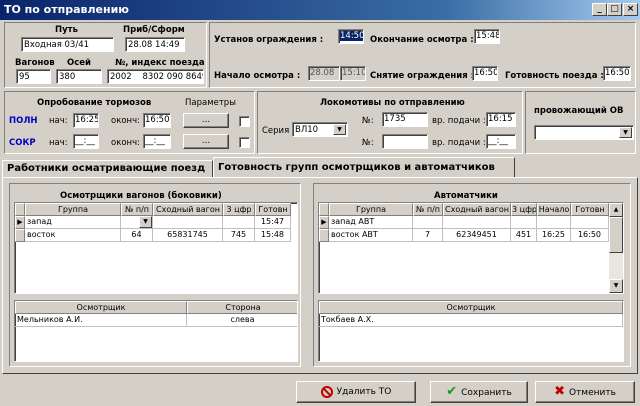 The image size is (640, 406). Describe the element at coordinates (155, 76) in the screenshot. I see `train-index-field: 2002 8302 090 8649` at that location.